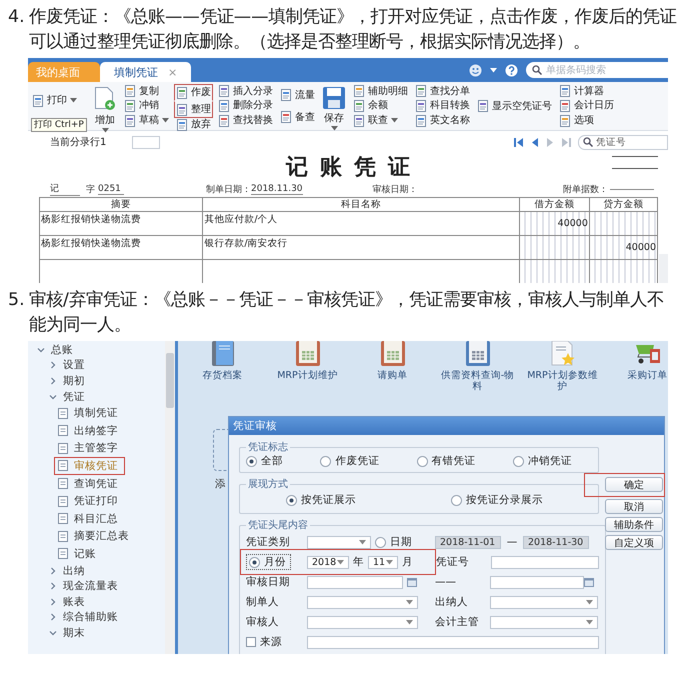  What do you see at coordinates (639, 375) in the screenshot?
I see `app-label: 采购订单` at bounding box center [639, 375].